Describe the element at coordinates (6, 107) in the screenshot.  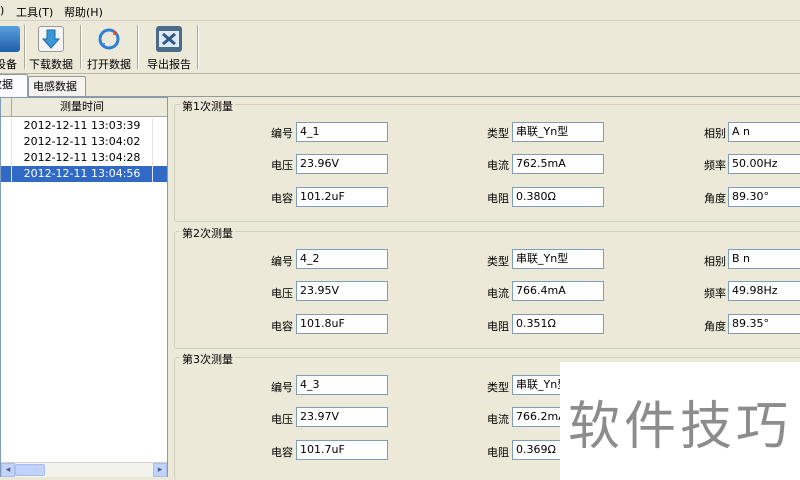
I see `list-header-blank` at that location.